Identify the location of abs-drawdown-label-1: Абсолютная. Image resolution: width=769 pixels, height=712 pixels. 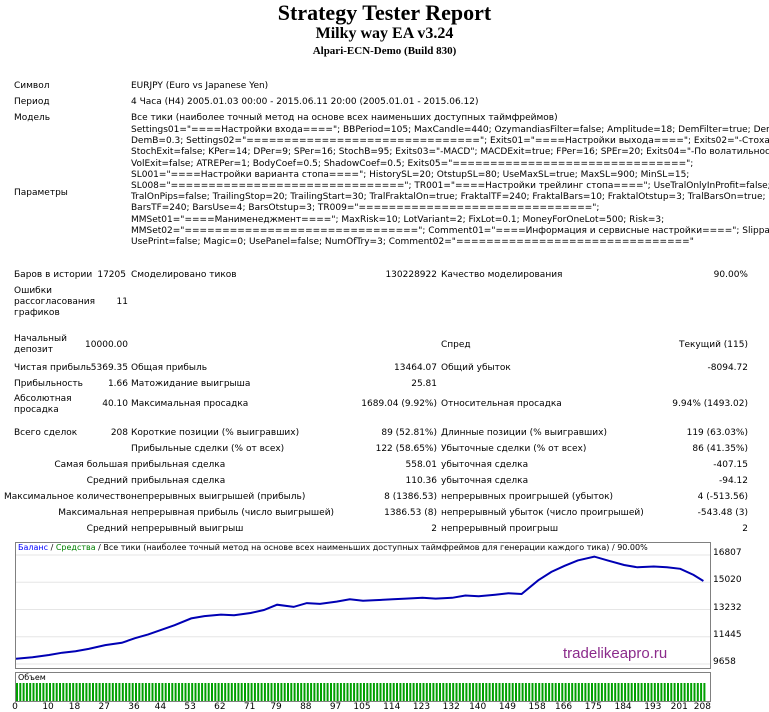
(43, 399).